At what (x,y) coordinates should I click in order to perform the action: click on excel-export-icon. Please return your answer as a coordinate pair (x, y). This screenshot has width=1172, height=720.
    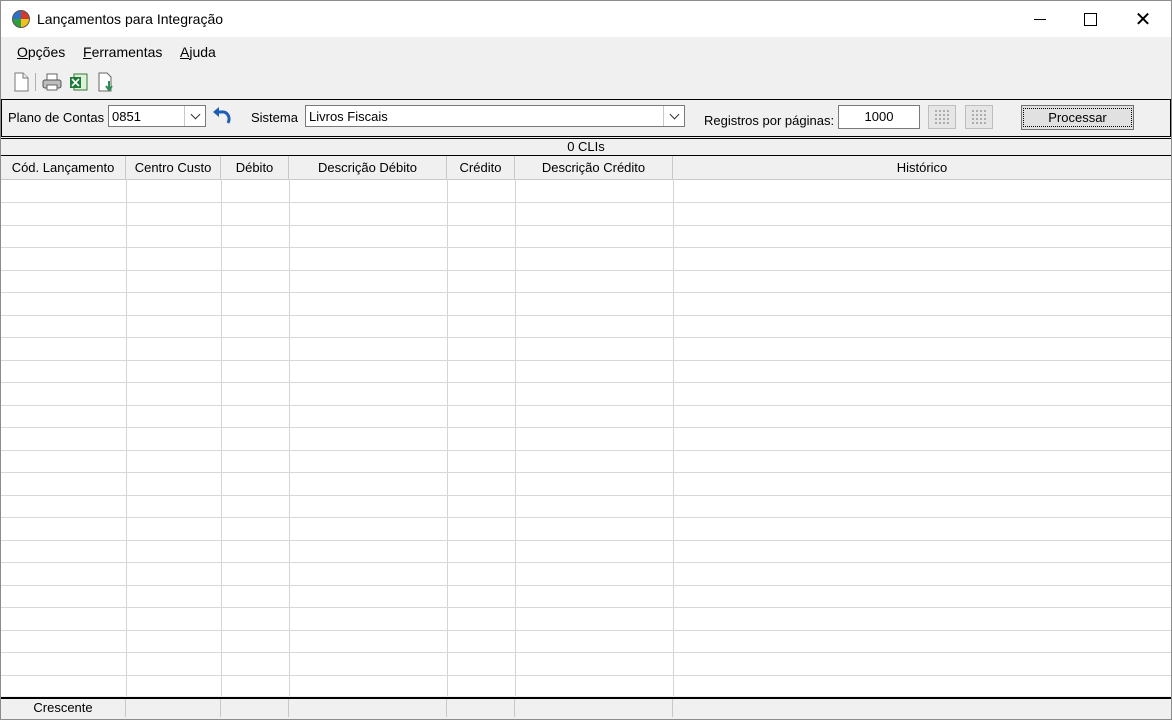
    Looking at the image, I should click on (79, 82).